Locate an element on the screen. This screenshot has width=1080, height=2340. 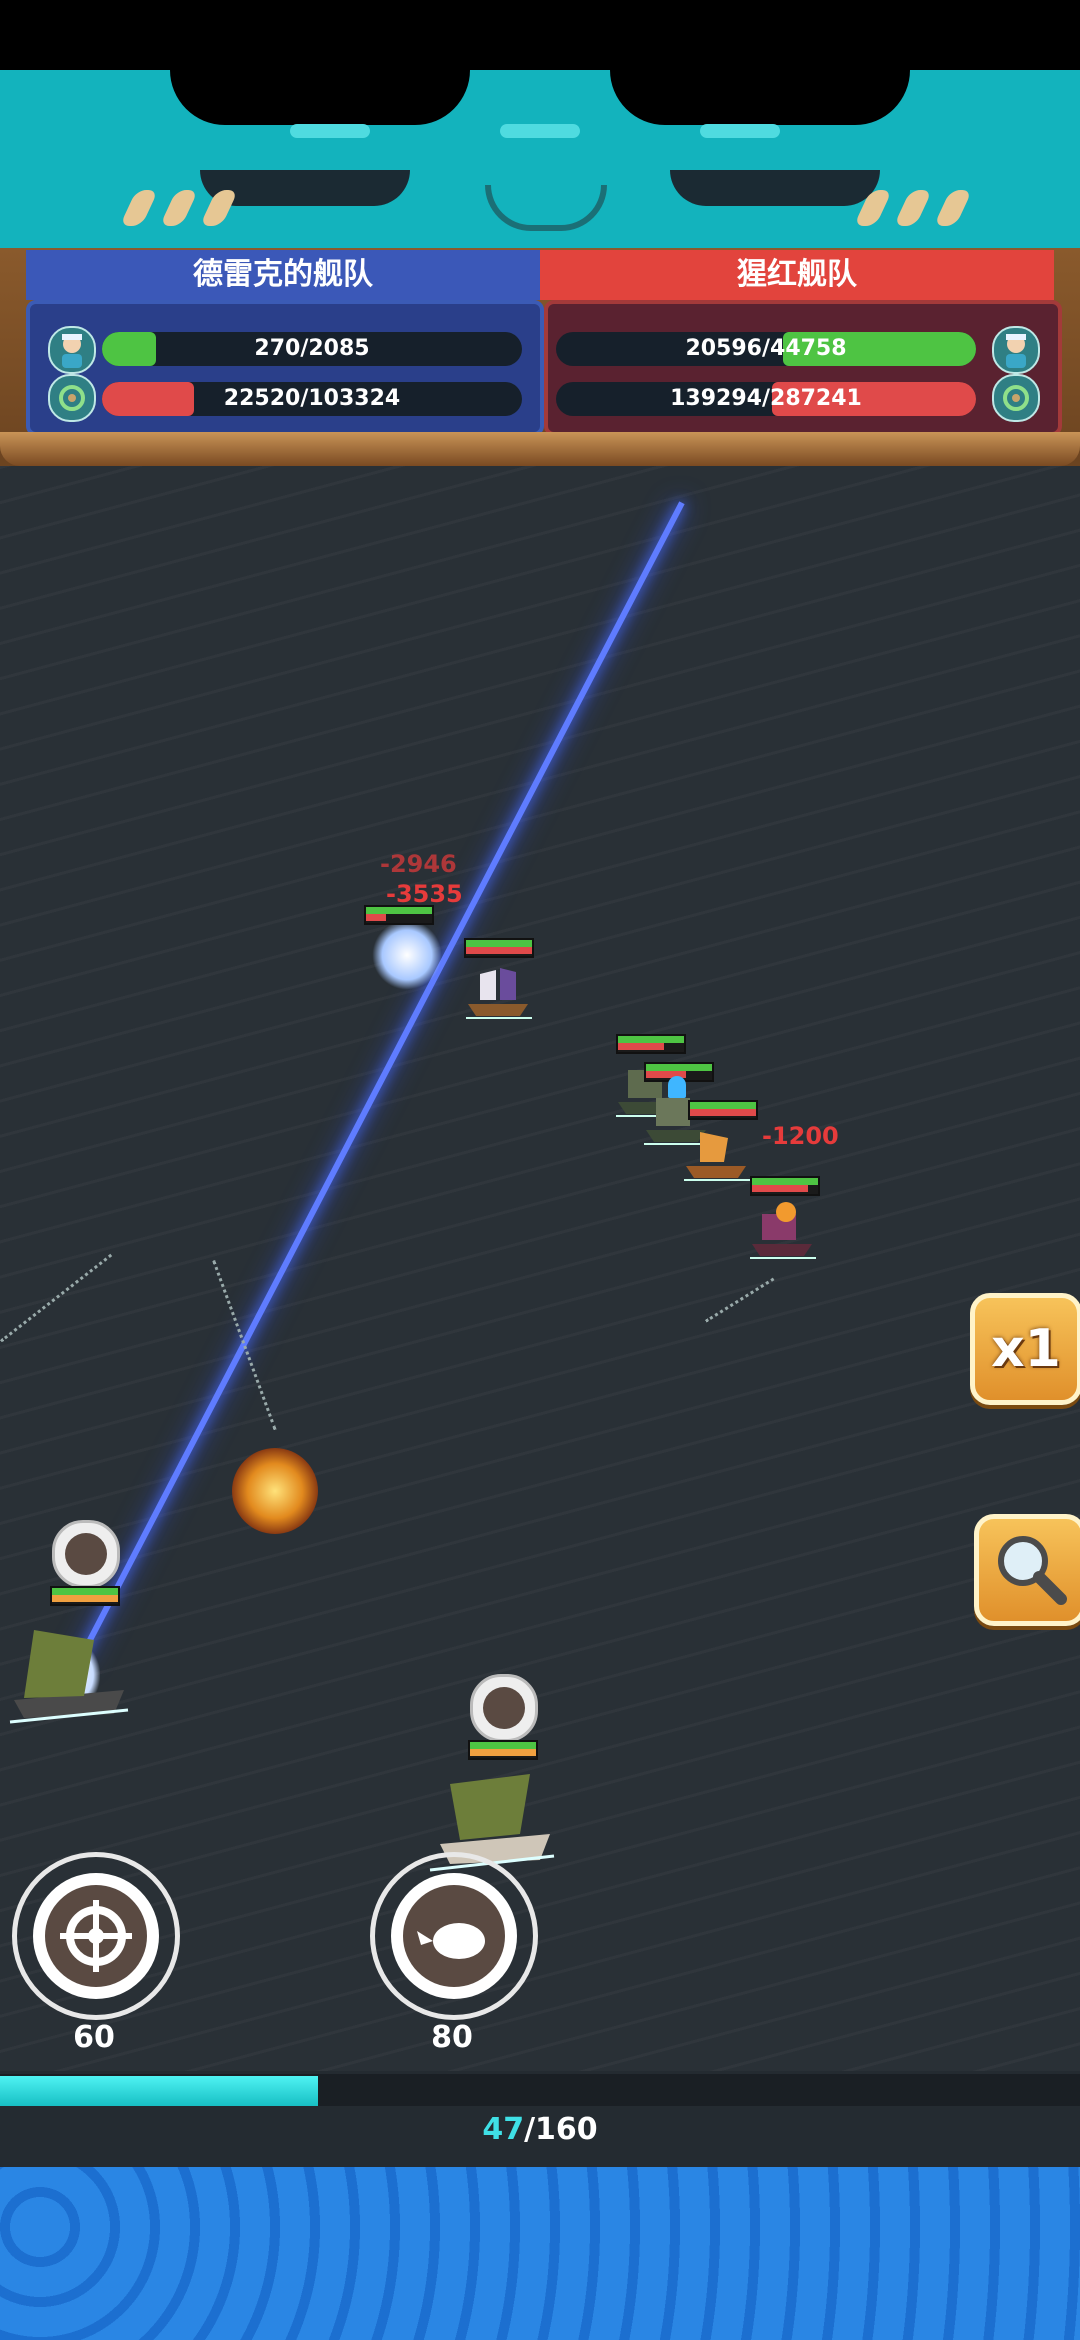
helm-wheel-icon is located at coordinates (96, 1936).